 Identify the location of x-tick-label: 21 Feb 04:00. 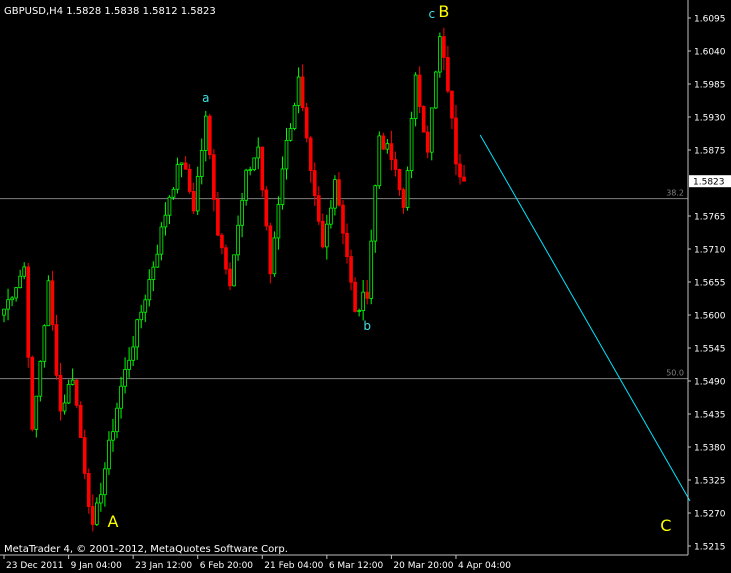
(293, 566).